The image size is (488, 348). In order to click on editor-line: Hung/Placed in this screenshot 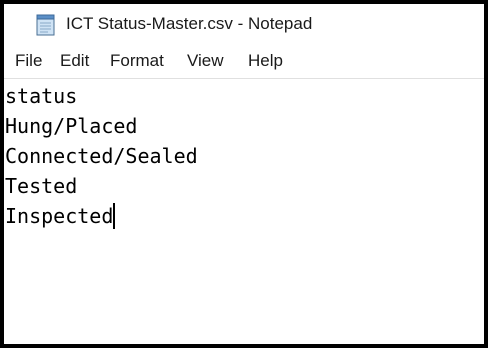, I will do `click(71, 126)`.